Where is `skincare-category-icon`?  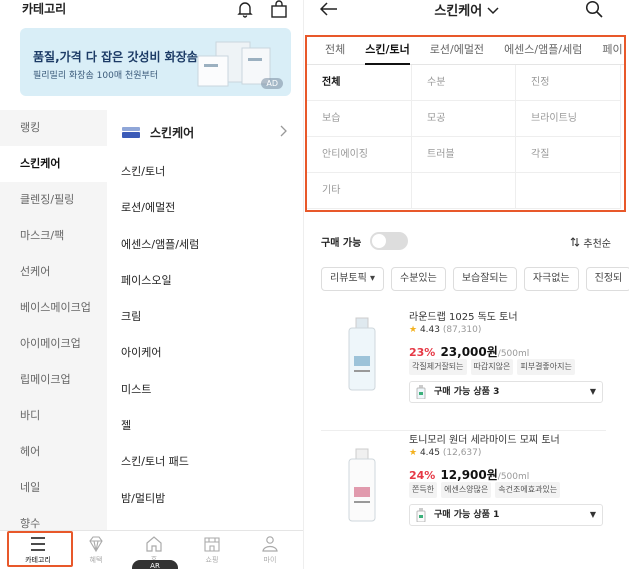
skincare-category-icon is located at coordinates (131, 132).